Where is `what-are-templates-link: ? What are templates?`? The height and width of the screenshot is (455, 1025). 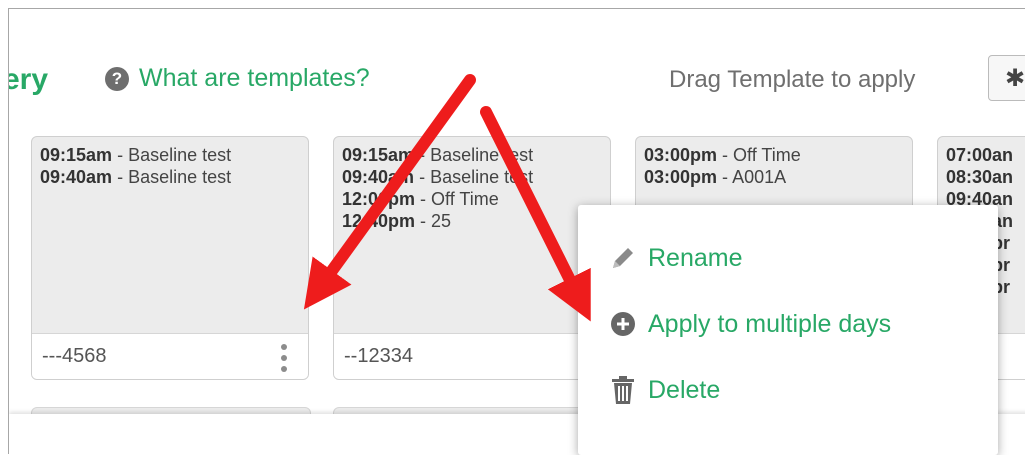 what-are-templates-link: ? What are templates? is located at coordinates (237, 78).